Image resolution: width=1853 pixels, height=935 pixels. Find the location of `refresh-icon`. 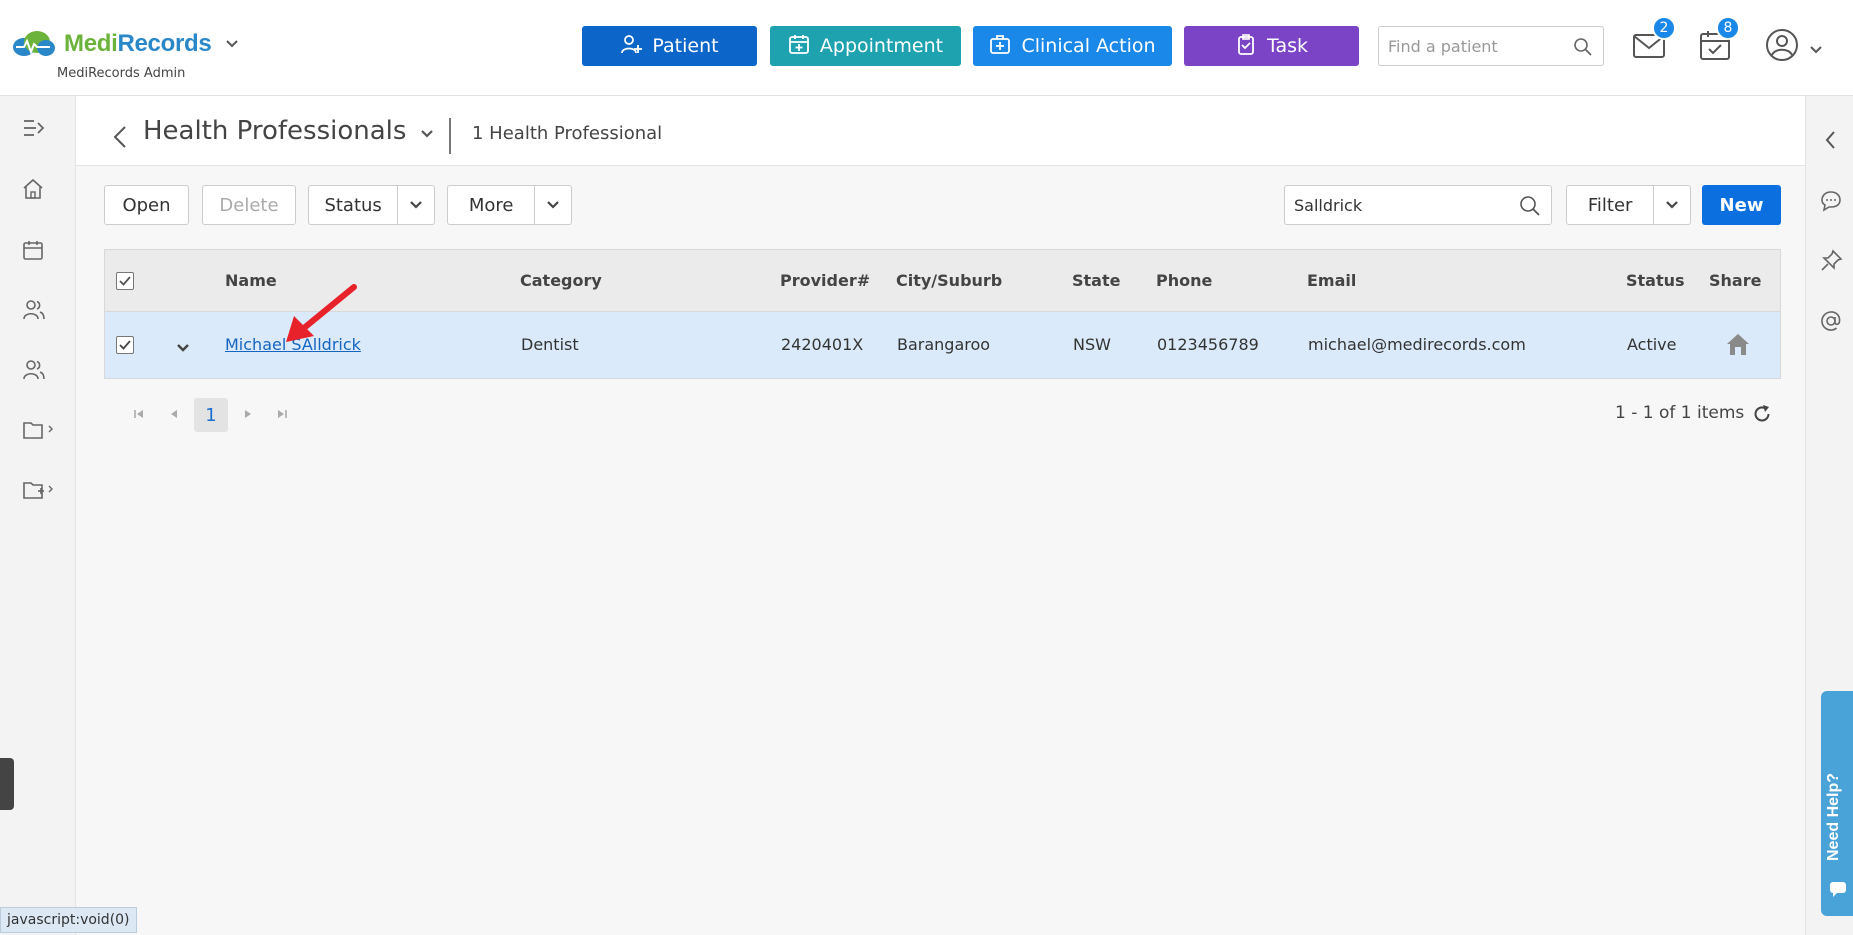

refresh-icon is located at coordinates (1762, 416).